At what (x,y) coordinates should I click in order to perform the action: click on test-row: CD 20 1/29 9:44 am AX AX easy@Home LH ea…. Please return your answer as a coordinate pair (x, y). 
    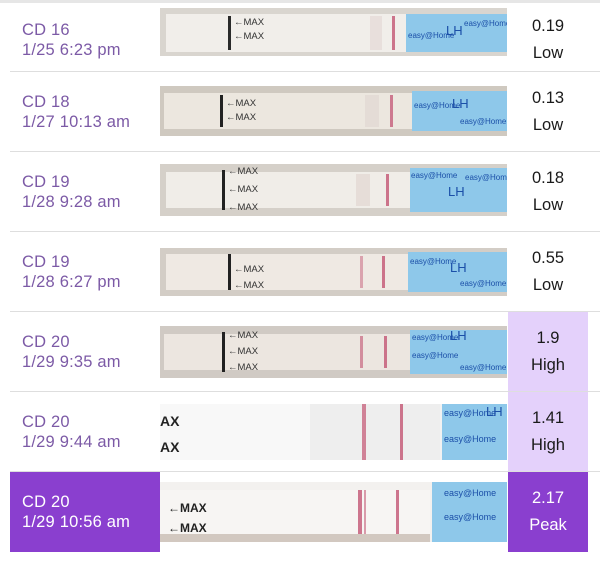
    Looking at the image, I should click on (300, 432).